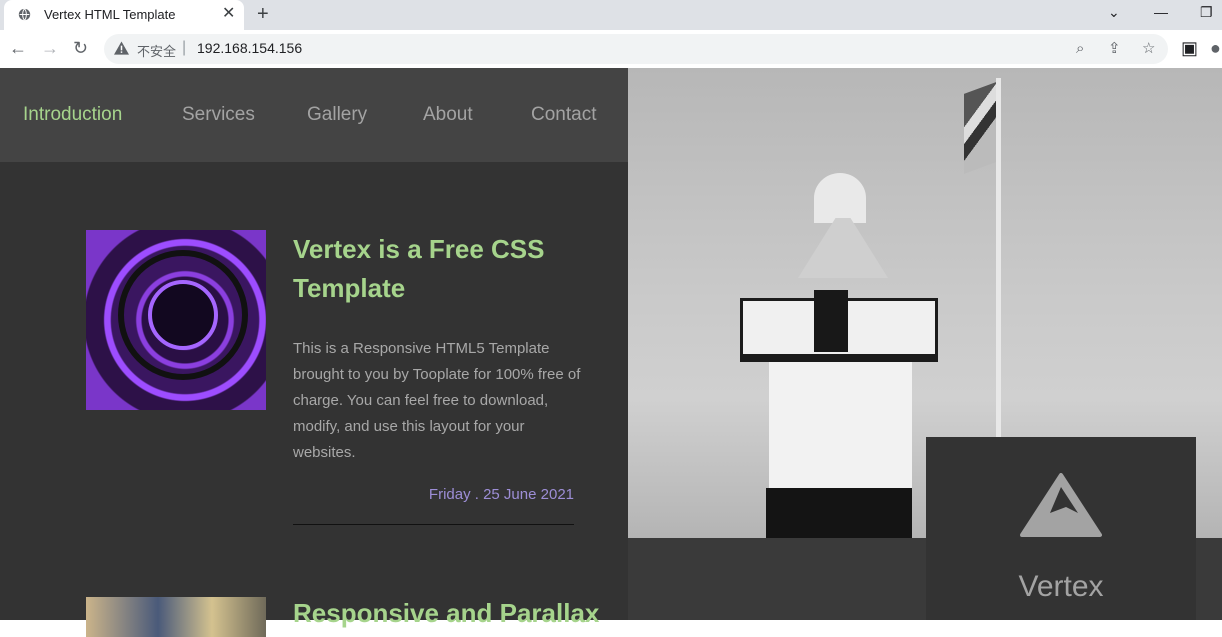 This screenshot has width=1222, height=637. Describe the element at coordinates (501, 494) in the screenshot. I see `article-date: Friday . 25 June 2021` at that location.